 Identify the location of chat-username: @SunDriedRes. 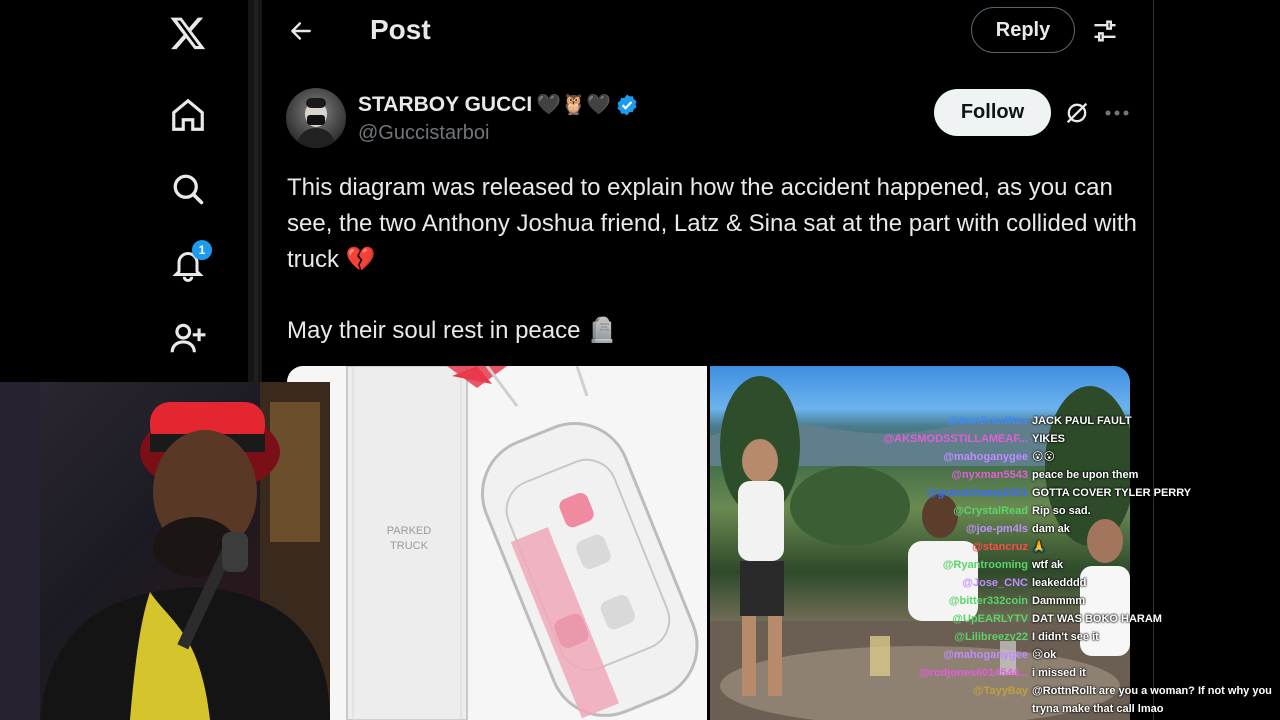
(988, 421).